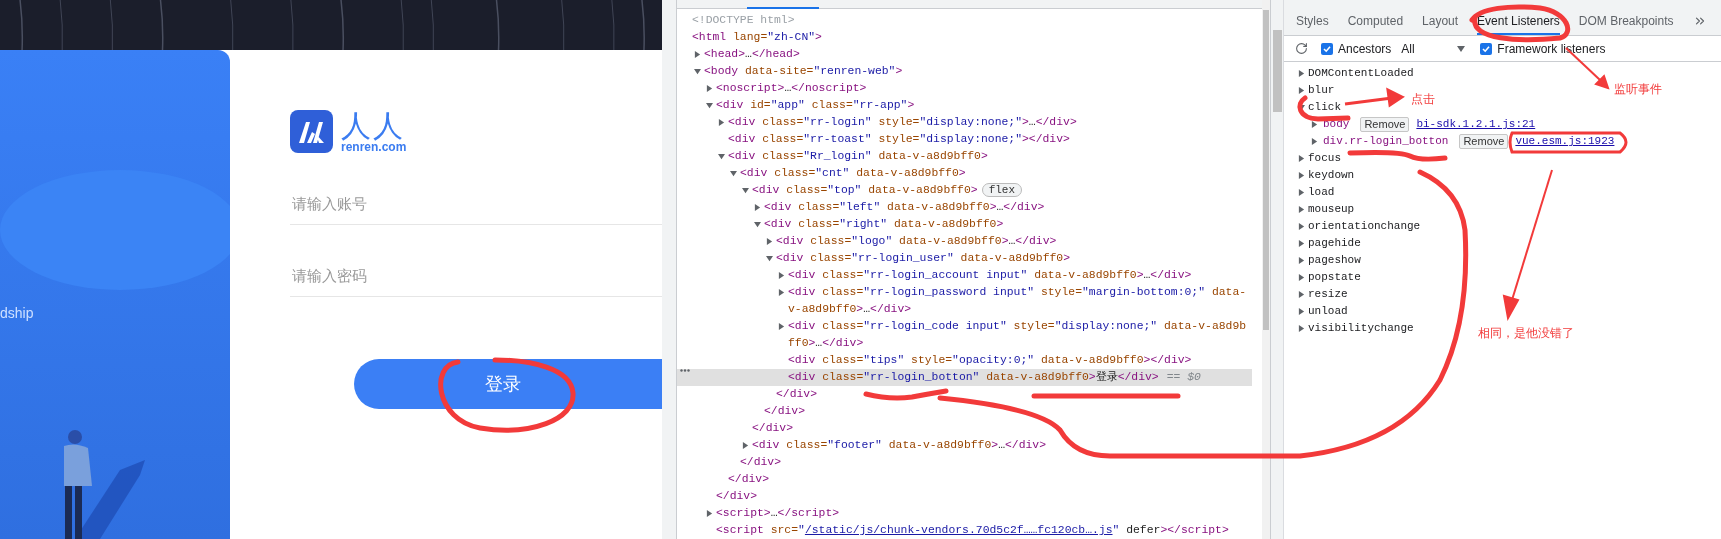 Image resolution: width=1721 pixels, height=539 pixels. What do you see at coordinates (1328, 312) in the screenshot?
I see `event-name: unload` at bounding box center [1328, 312].